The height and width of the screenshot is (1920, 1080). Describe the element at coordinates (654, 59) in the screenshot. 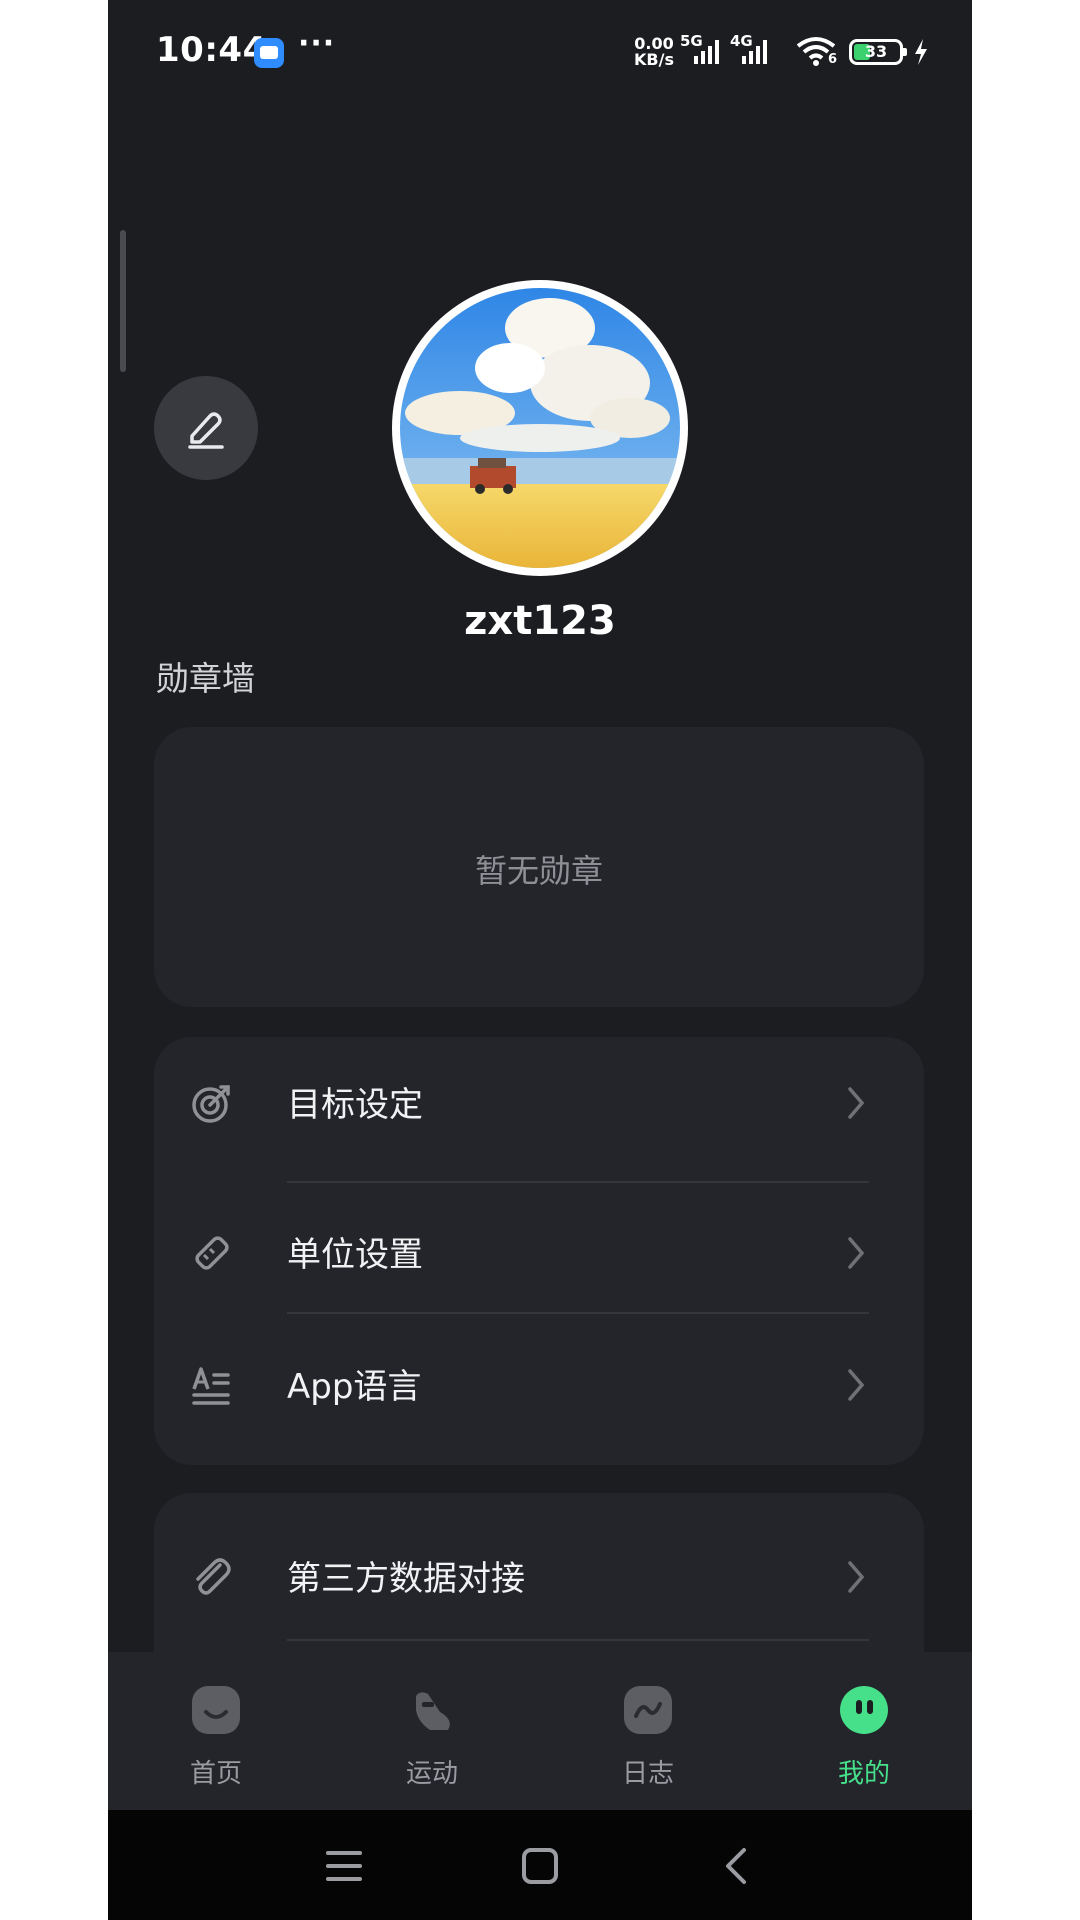

I see `net-speed-unit: KB/s` at that location.